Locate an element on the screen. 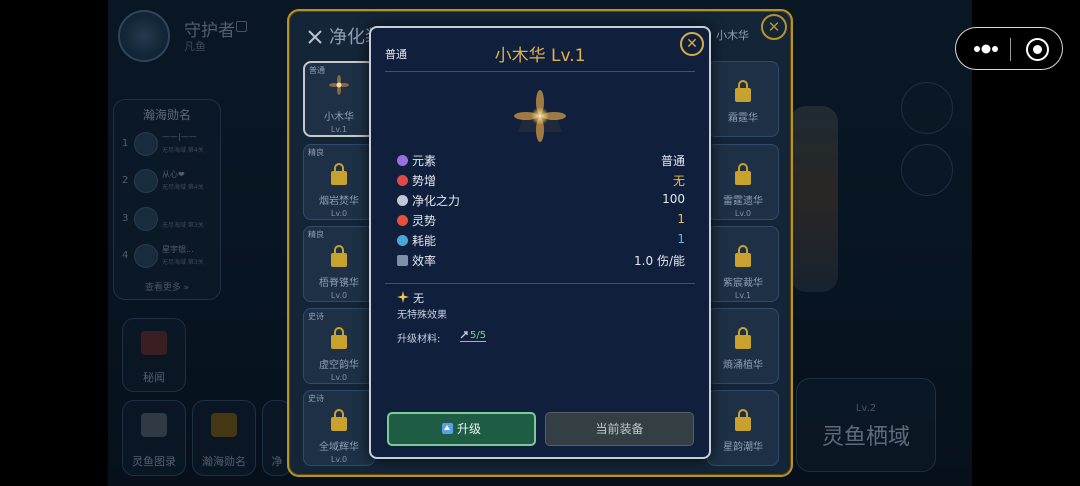  equip-tile: 精良 烟岩焚华 Lv.0 is located at coordinates (339, 182).